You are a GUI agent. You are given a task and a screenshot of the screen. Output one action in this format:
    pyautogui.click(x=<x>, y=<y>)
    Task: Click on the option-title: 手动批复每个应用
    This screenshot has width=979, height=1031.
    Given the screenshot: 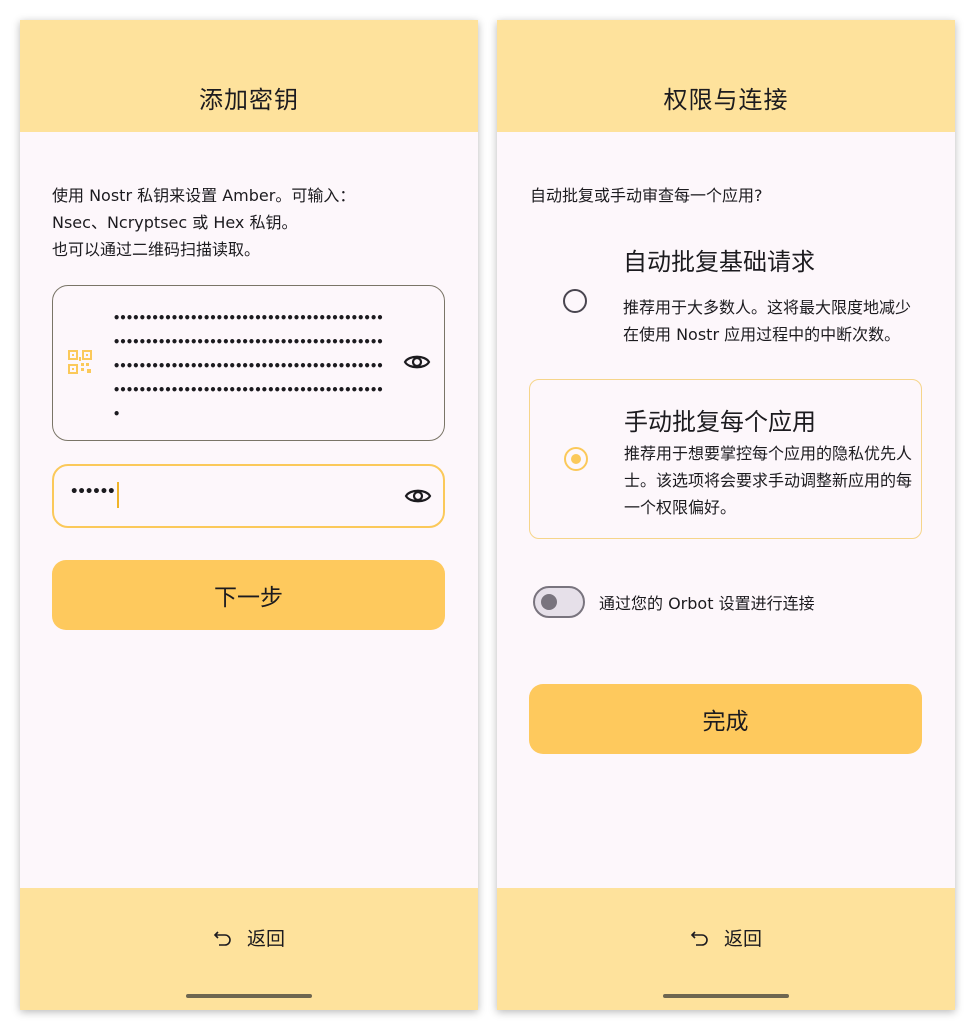 What is the action you would take?
    pyautogui.click(x=720, y=422)
    